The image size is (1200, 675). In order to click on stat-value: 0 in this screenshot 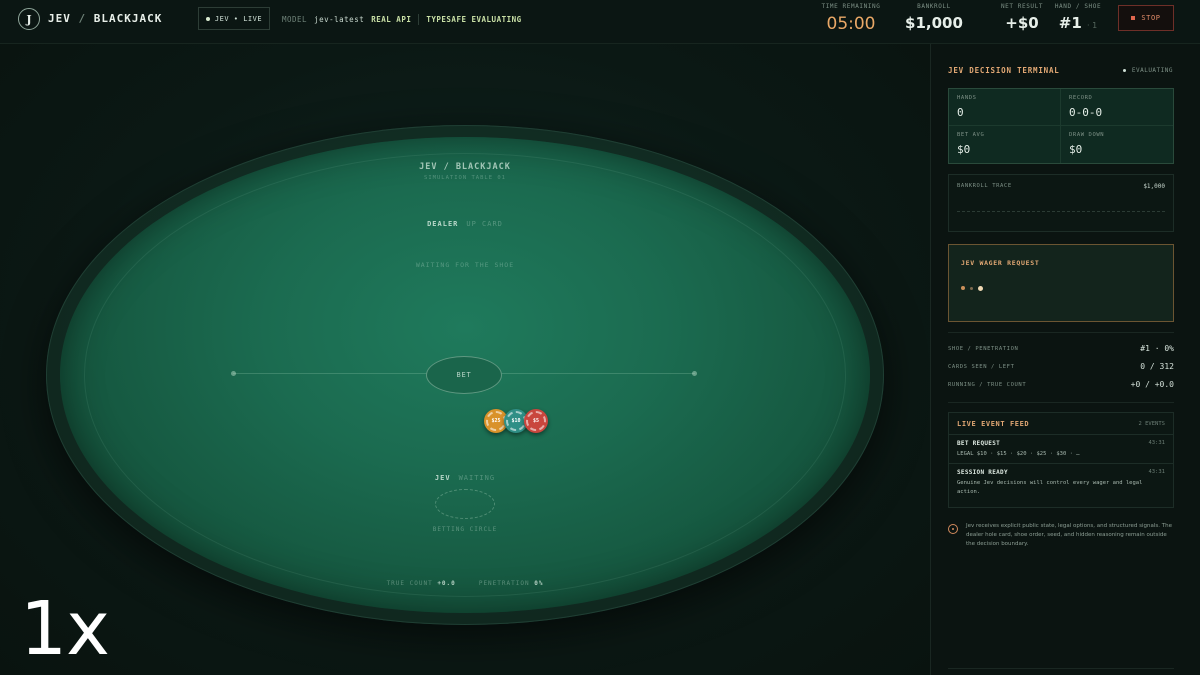, I will do `click(960, 112)`.